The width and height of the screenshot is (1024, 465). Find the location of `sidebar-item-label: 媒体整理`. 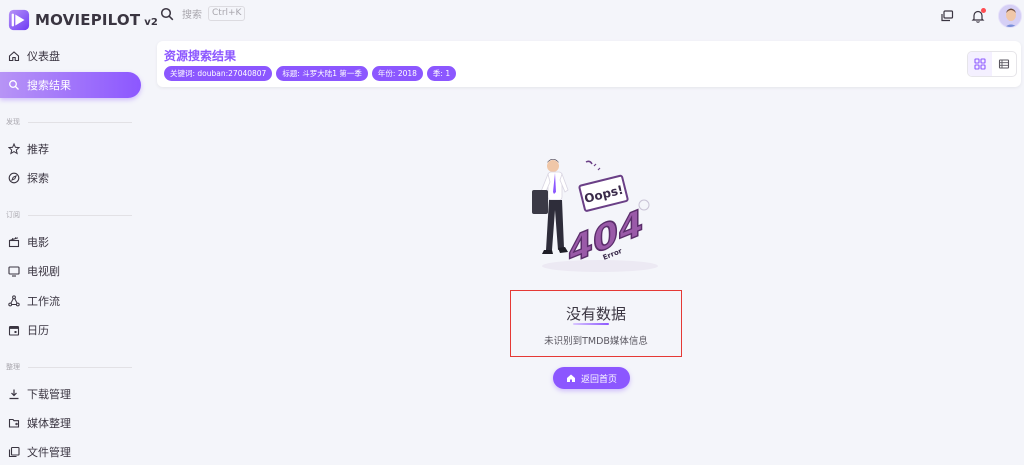

sidebar-item-label: 媒体整理 is located at coordinates (49, 423).